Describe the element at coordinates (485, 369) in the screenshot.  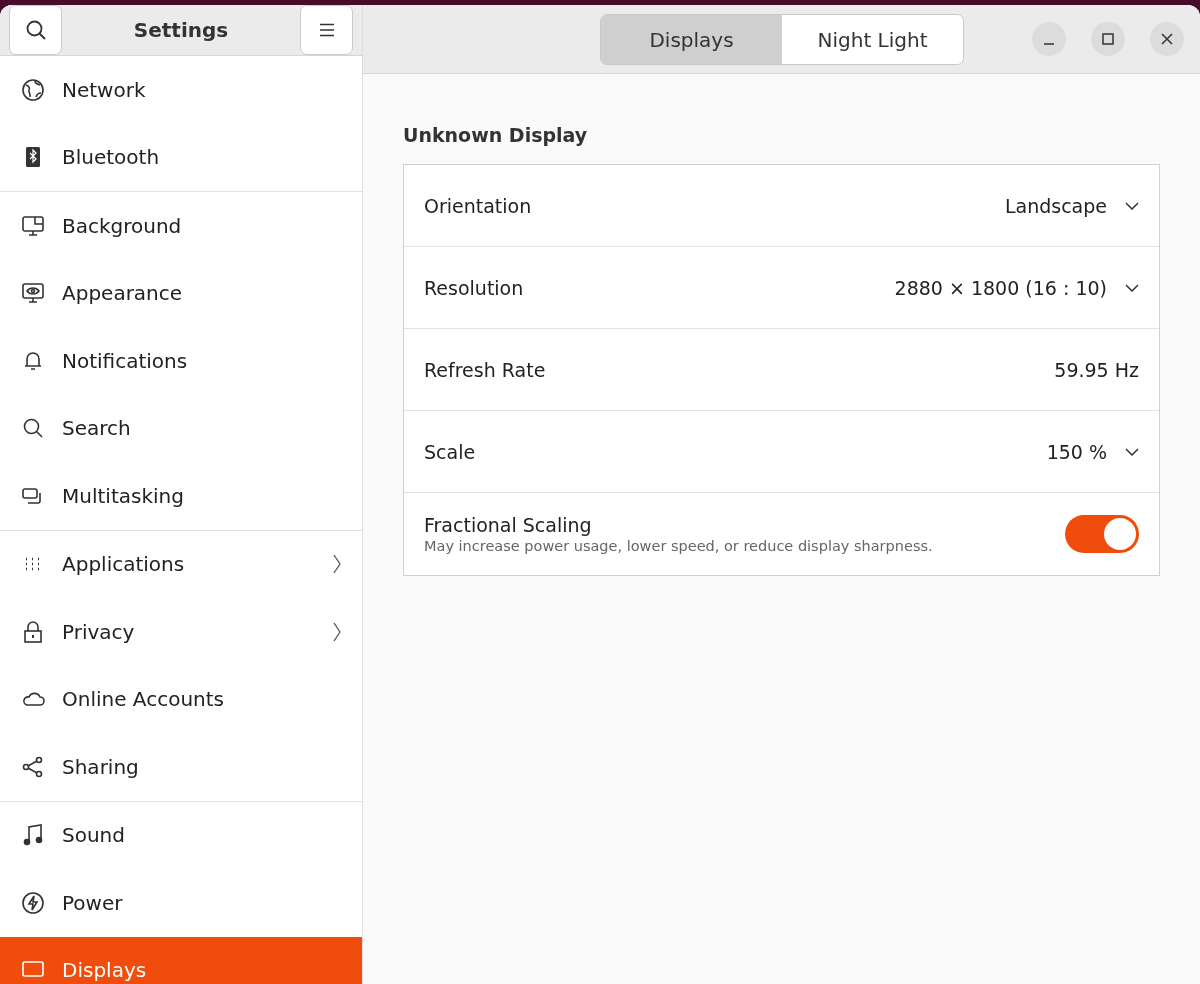
I see `row-label: Refresh Rate` at that location.